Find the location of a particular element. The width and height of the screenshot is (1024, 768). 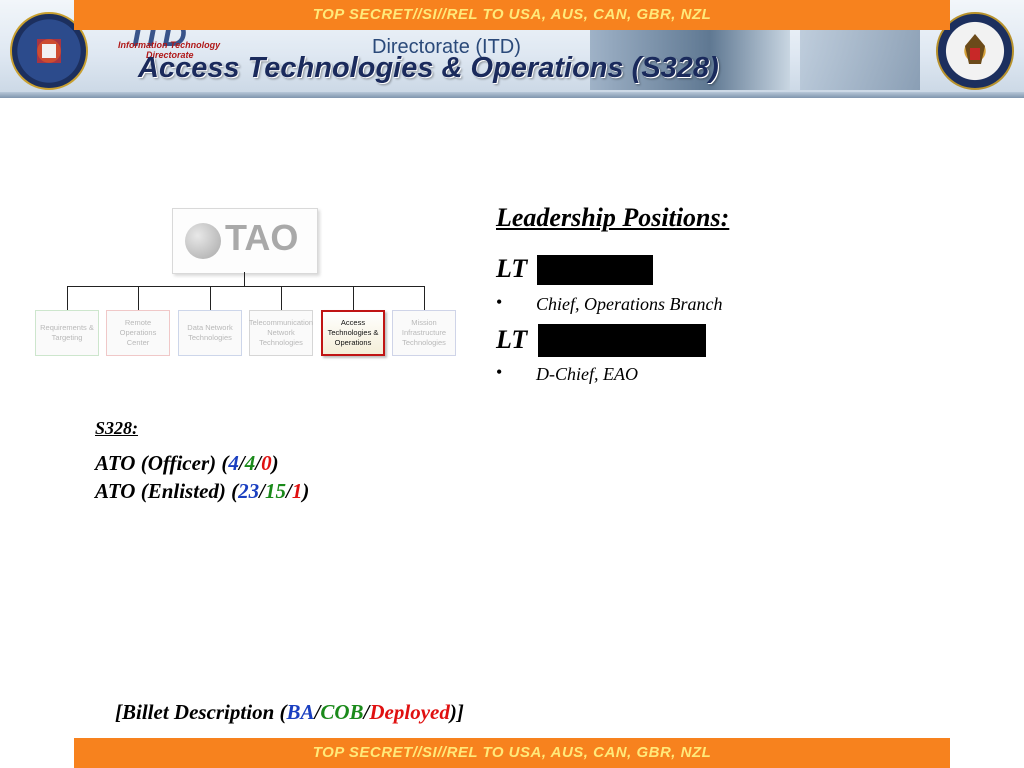

org-unit-requirements-targeting: Requirements & Targeting is located at coordinates (67, 333).